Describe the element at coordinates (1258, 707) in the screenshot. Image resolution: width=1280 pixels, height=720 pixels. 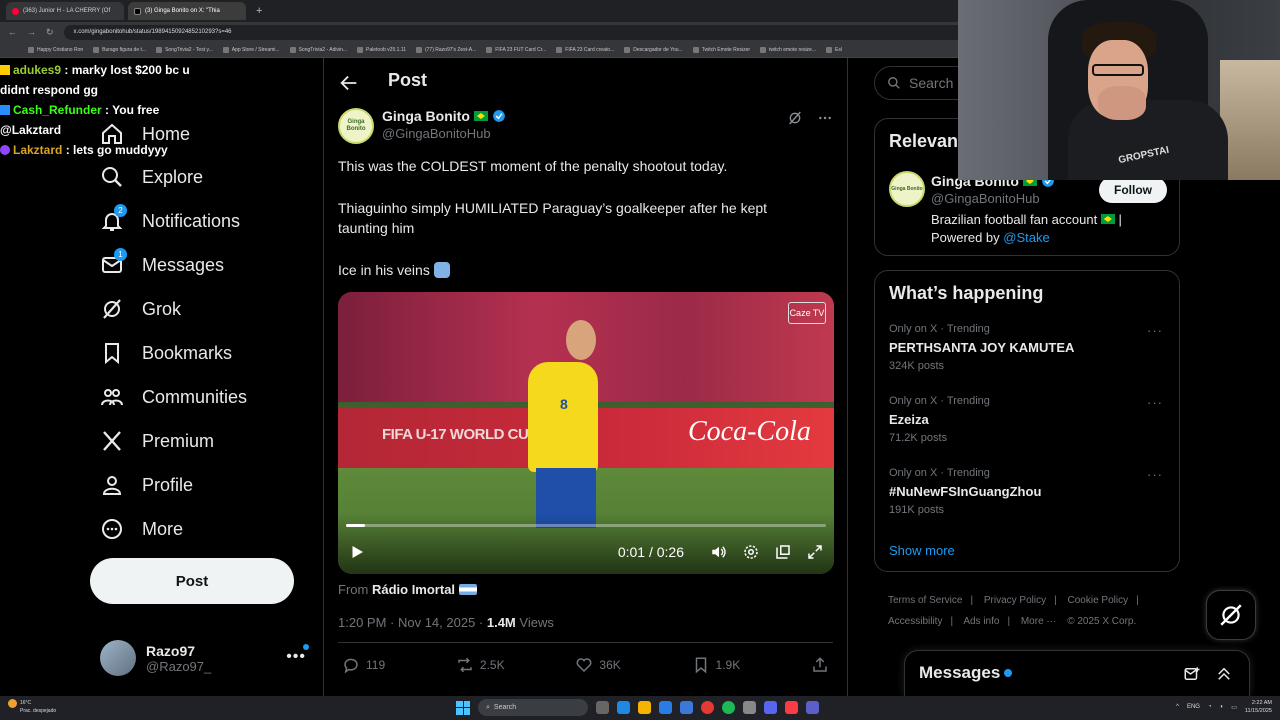
I see `clock: 2:22 AM 11/15/2025` at that location.